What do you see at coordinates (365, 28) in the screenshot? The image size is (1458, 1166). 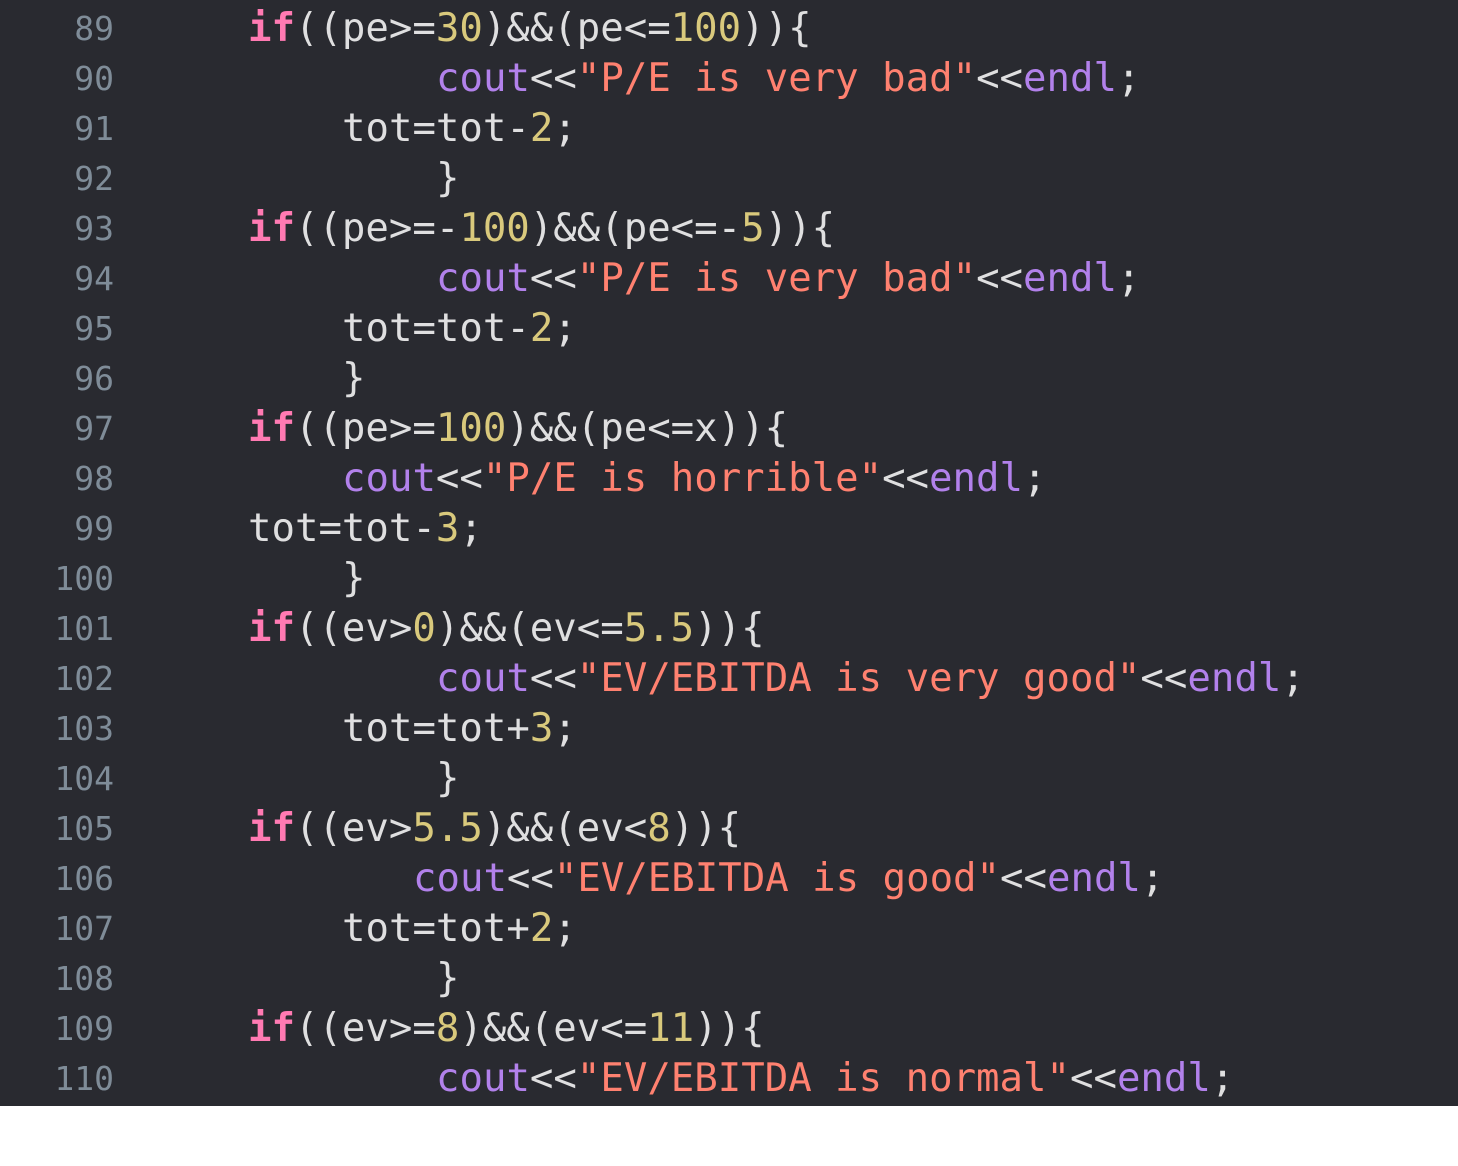 I see `plain-token: ((pe>=` at bounding box center [365, 28].